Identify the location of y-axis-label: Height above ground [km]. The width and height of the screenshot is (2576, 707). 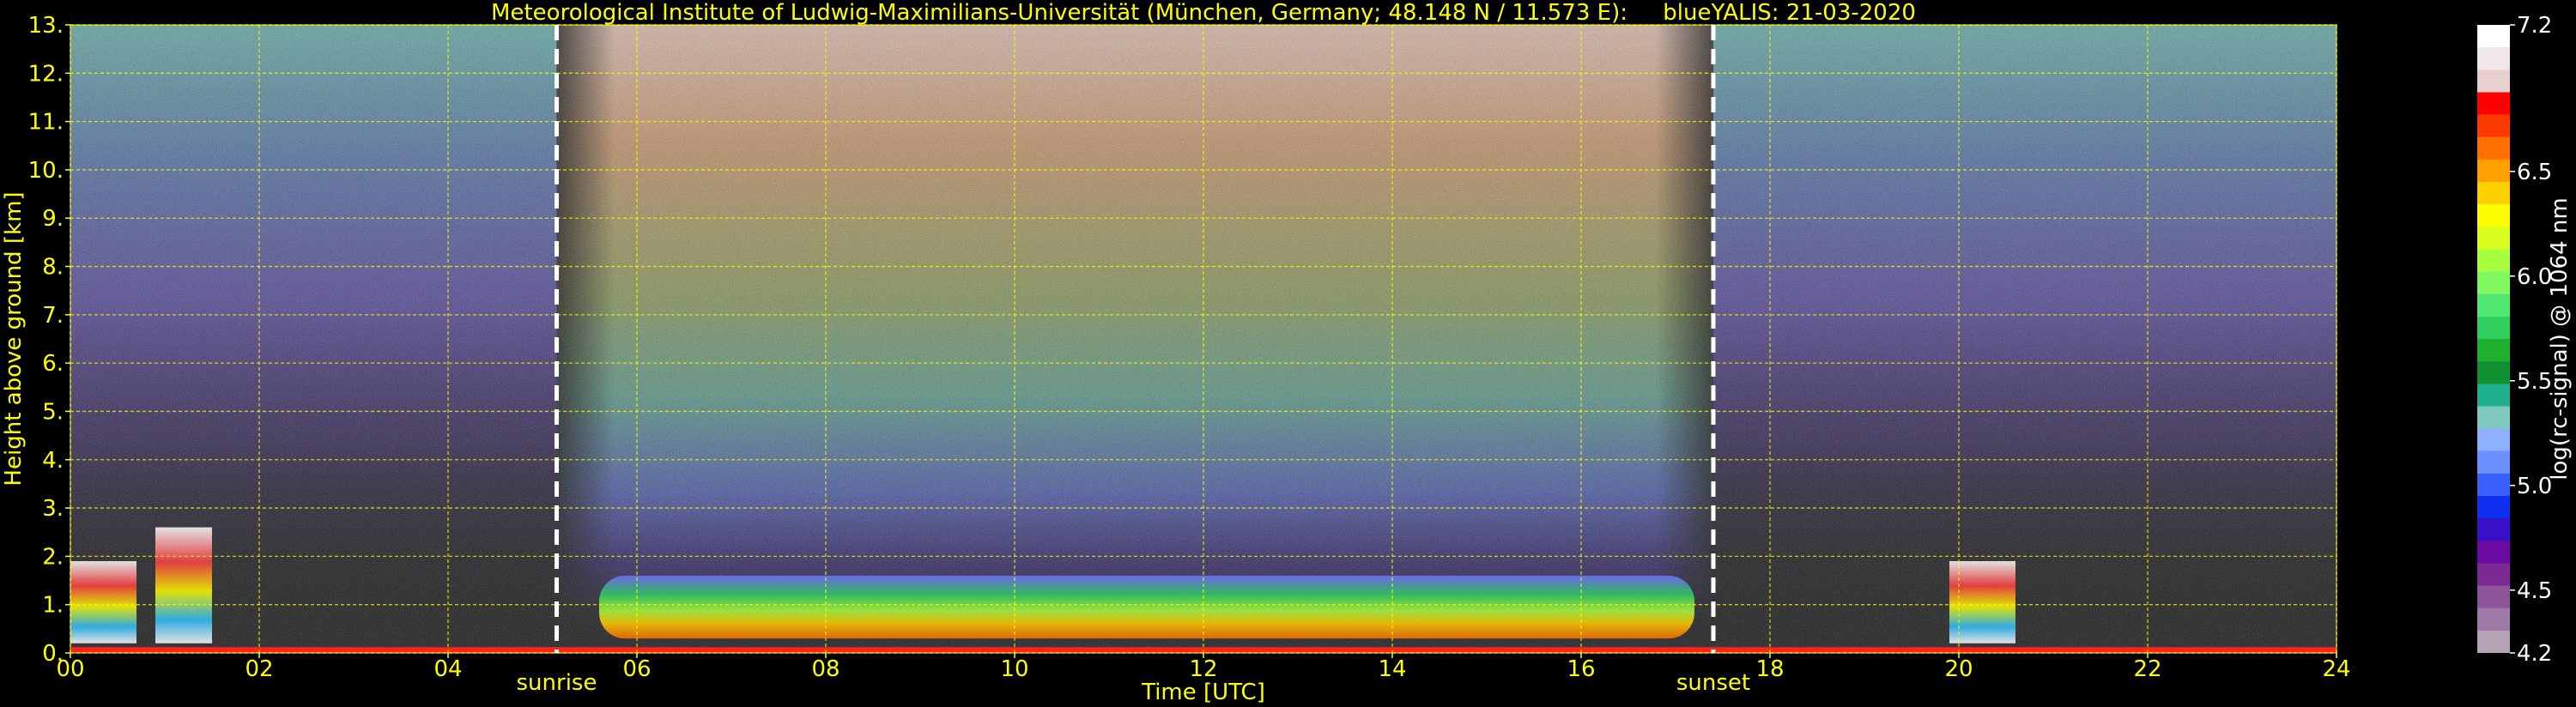
(14, 338).